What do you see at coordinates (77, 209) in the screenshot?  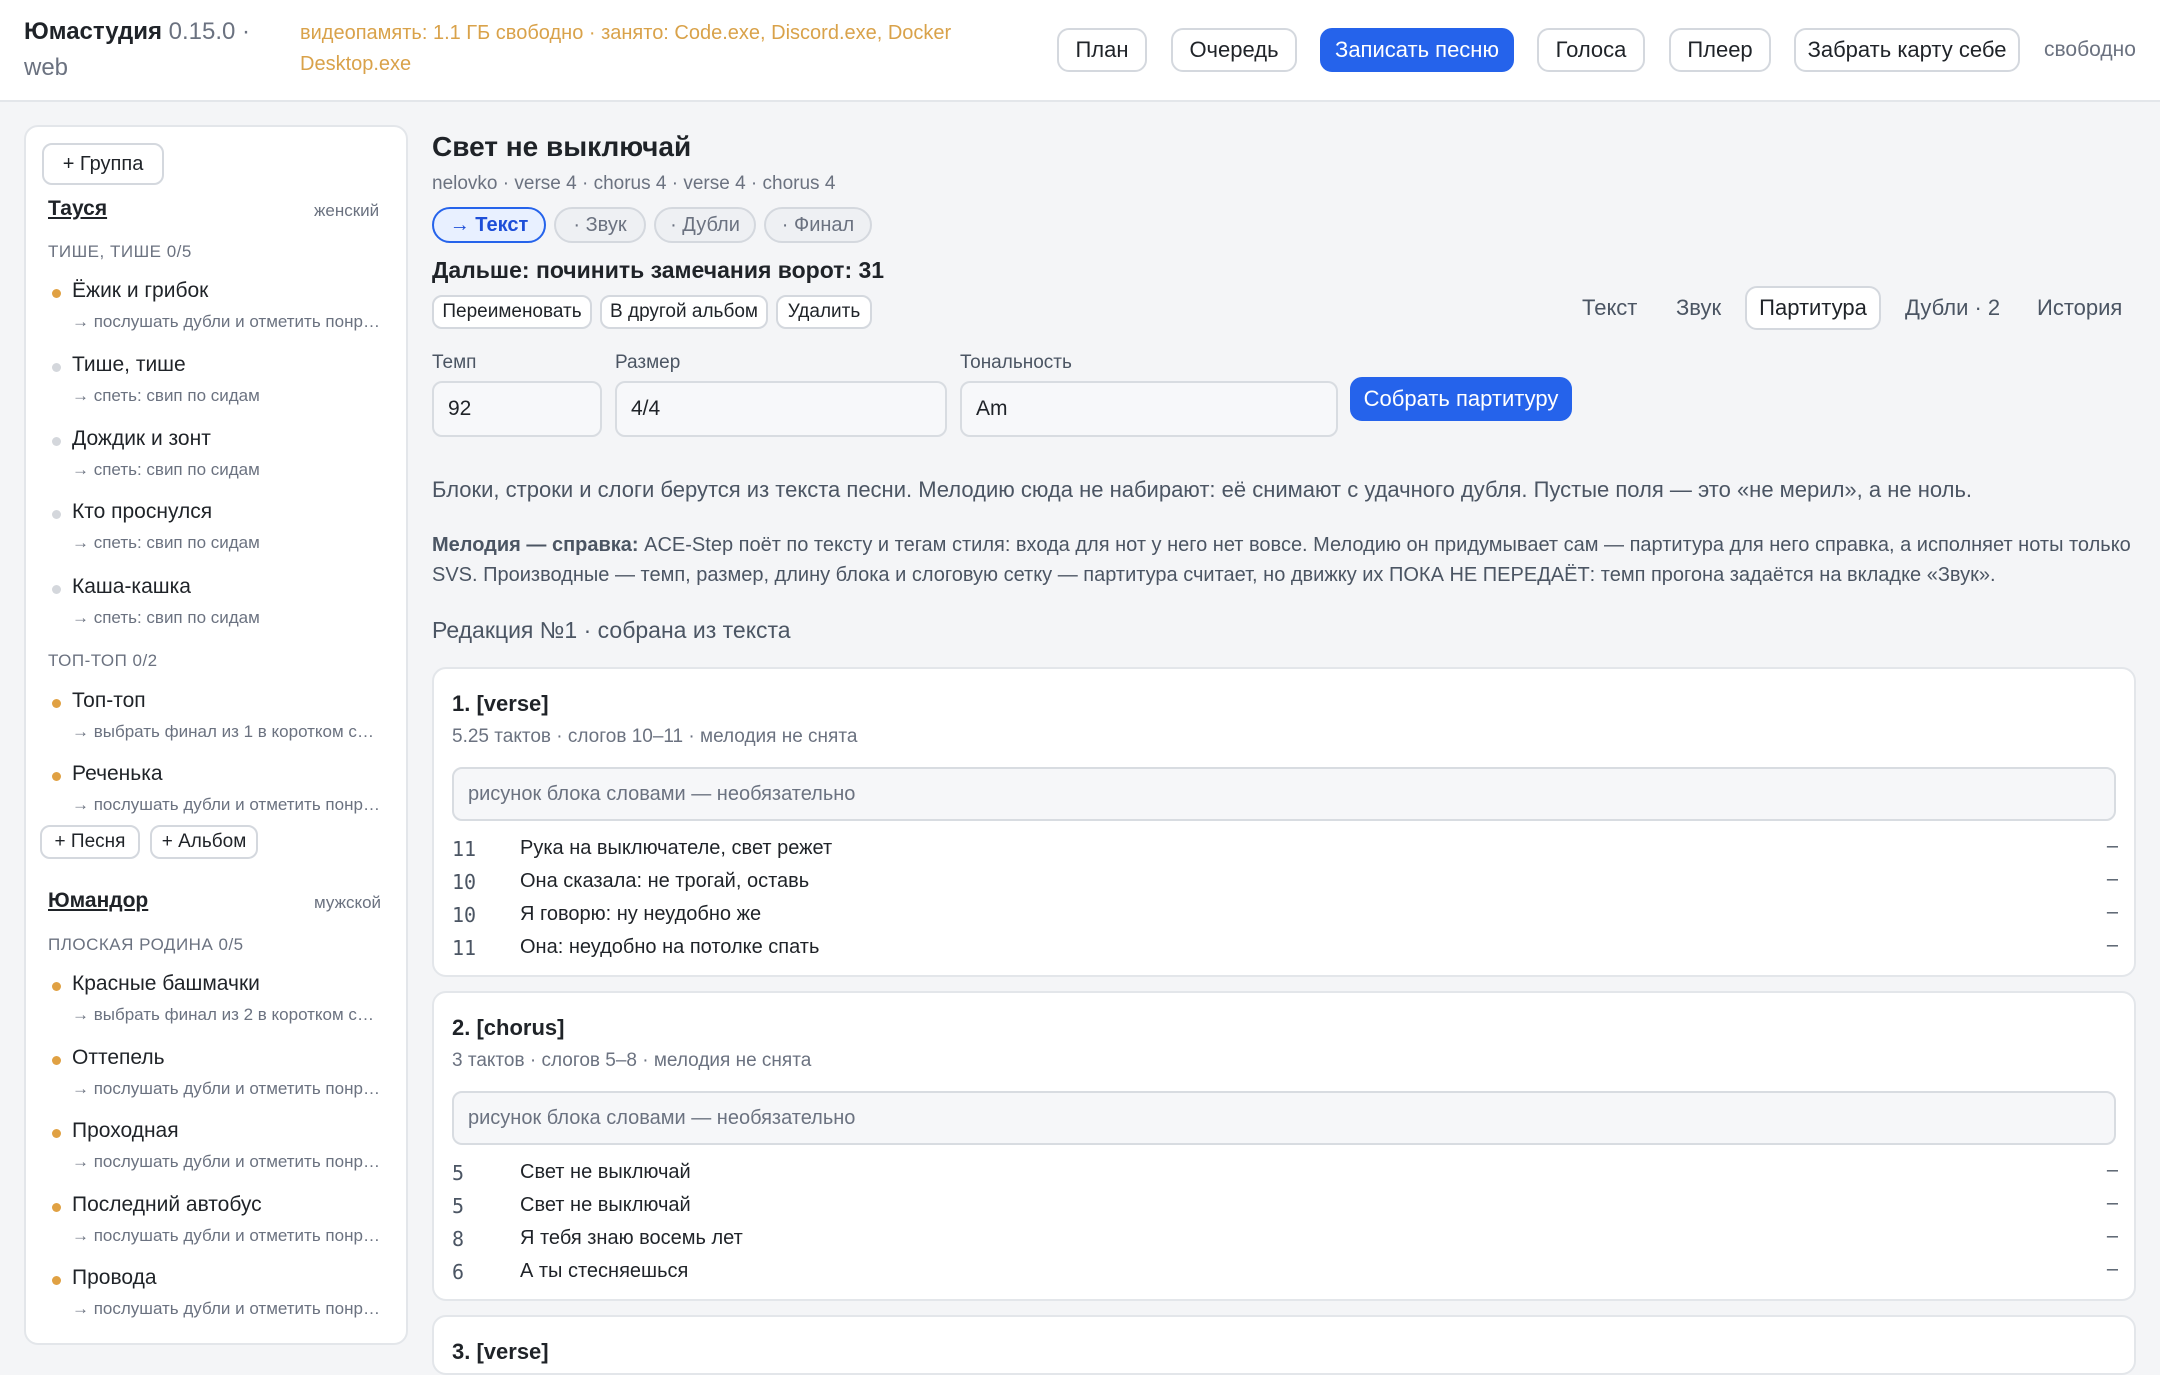 I see `group-name: Тауся` at bounding box center [77, 209].